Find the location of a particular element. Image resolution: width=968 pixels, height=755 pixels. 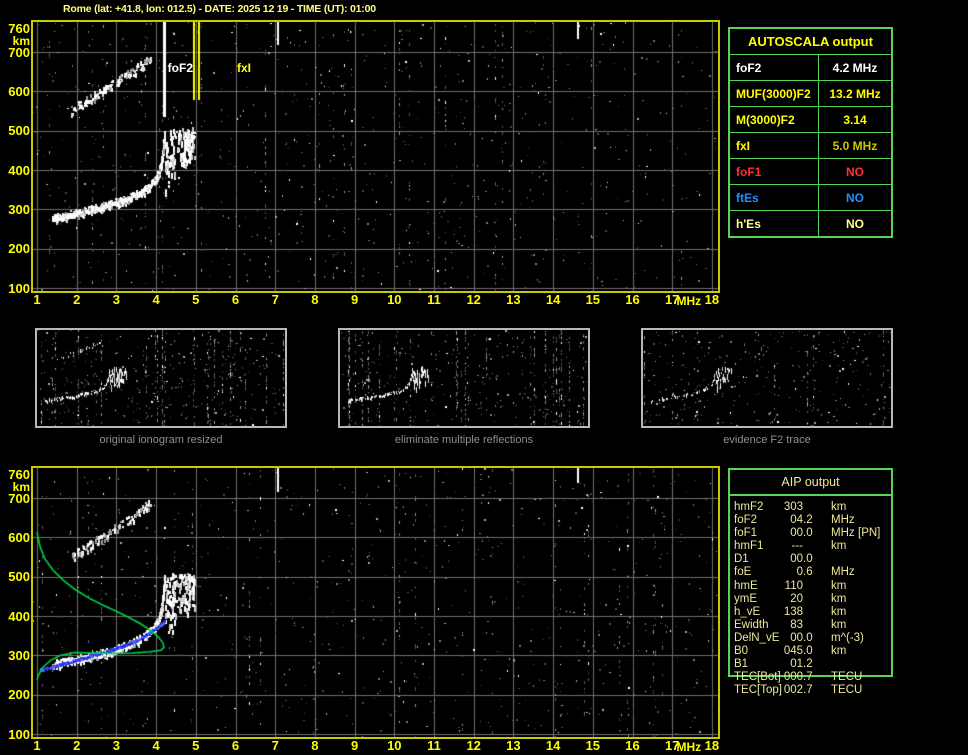

aip-row: foE 0.6 MHz is located at coordinates (810, 572).